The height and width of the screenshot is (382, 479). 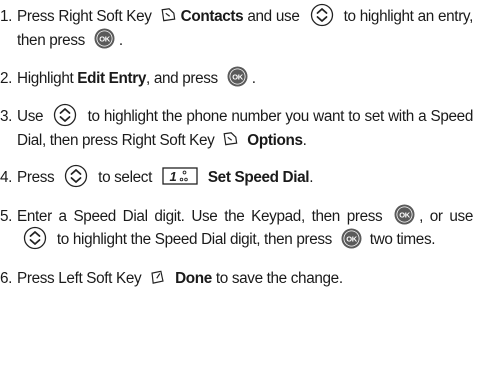 I want to click on step-2: 2. Highlight Edit Entry, and press OK ., so click(x=239, y=78).